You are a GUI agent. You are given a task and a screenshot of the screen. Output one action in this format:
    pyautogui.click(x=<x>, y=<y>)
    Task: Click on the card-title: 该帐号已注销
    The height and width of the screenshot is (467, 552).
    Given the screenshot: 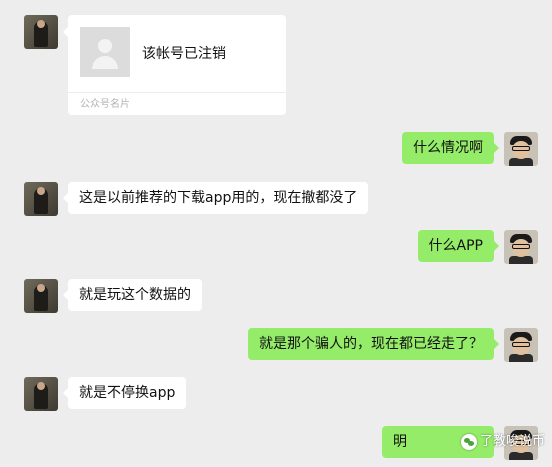 What is the action you would take?
    pyautogui.click(x=184, y=54)
    